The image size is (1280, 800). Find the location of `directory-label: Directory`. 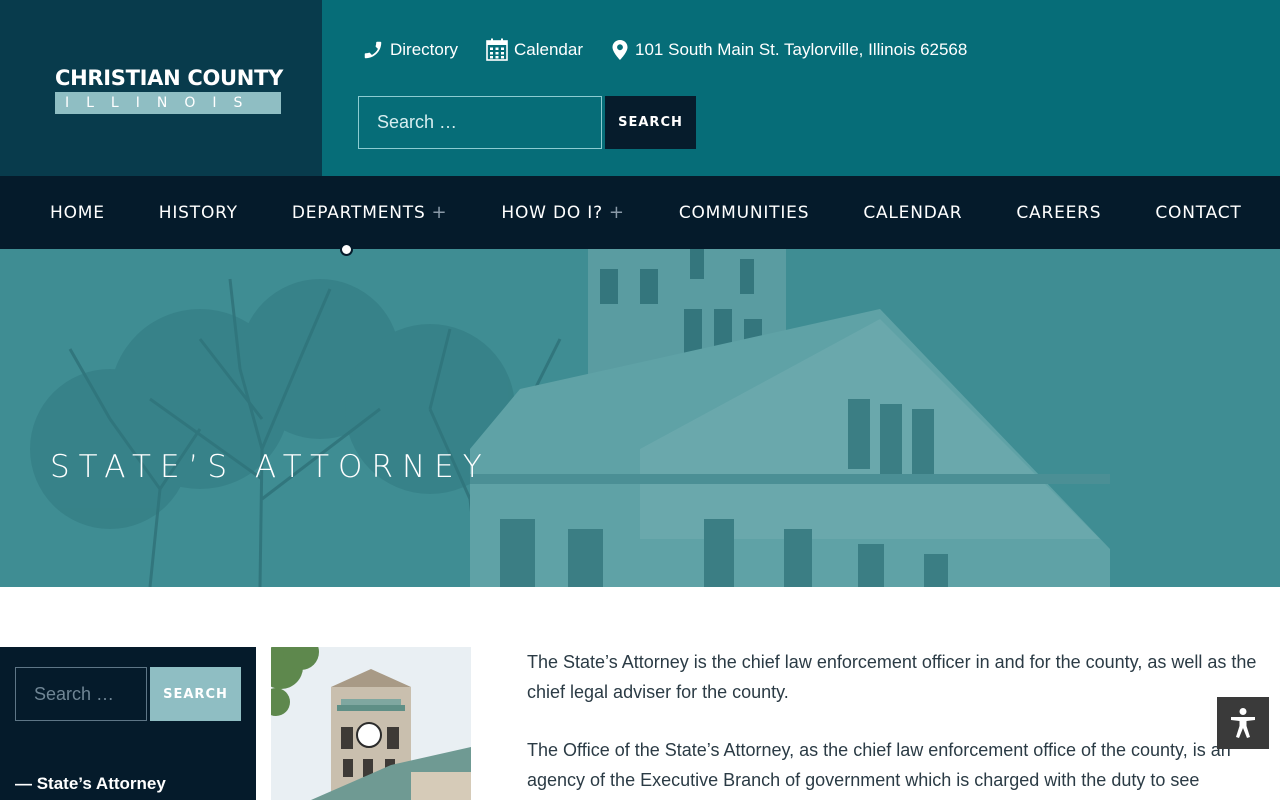

directory-label: Directory is located at coordinates (424, 49).